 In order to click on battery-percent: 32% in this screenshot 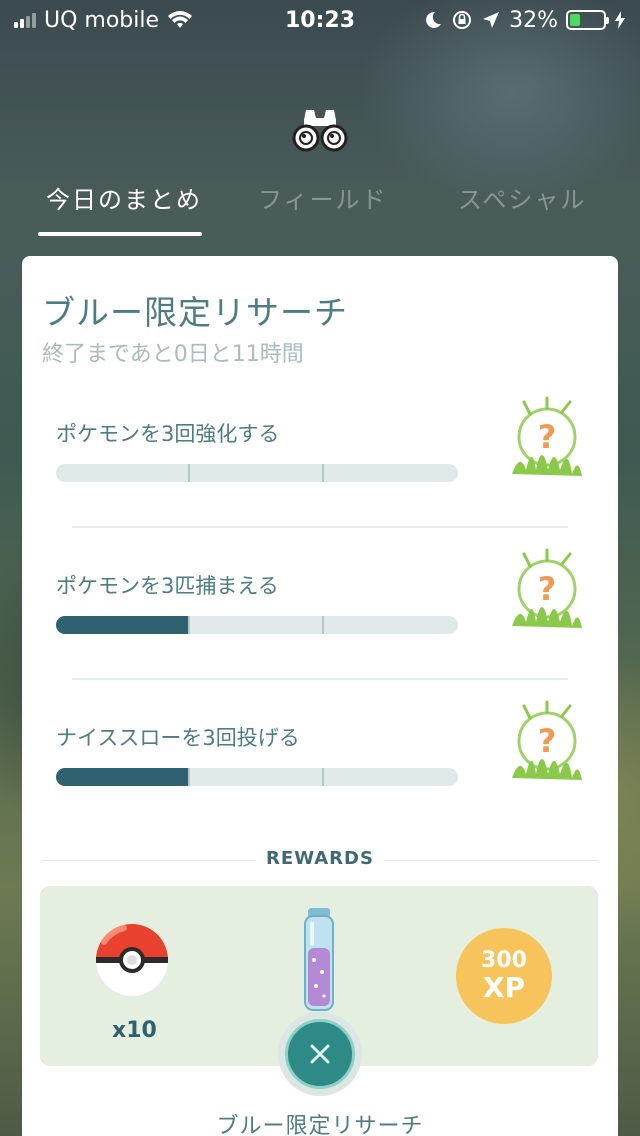, I will do `click(533, 20)`.